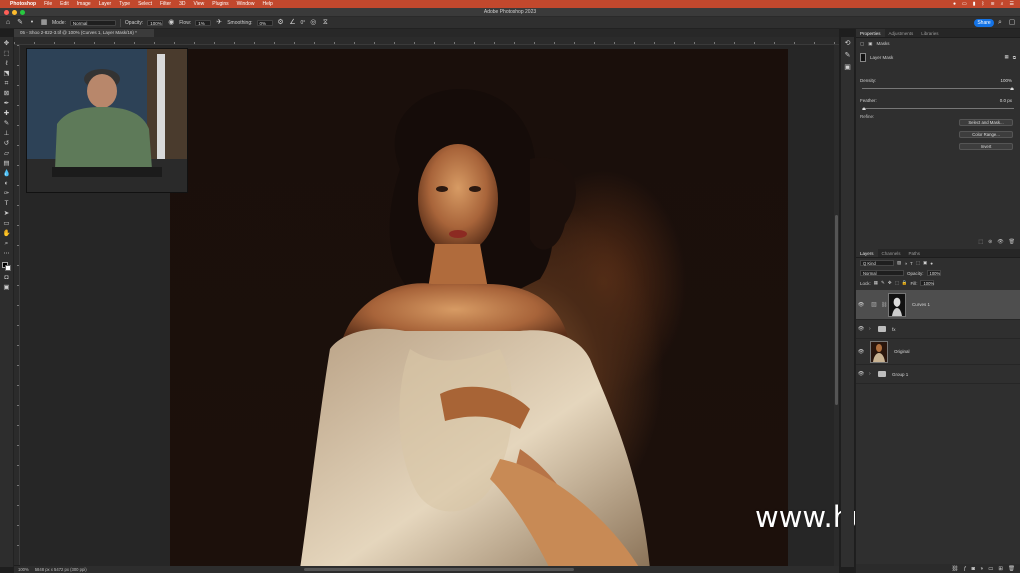  I want to click on lock-all-icon: 🔒, so click(905, 283).